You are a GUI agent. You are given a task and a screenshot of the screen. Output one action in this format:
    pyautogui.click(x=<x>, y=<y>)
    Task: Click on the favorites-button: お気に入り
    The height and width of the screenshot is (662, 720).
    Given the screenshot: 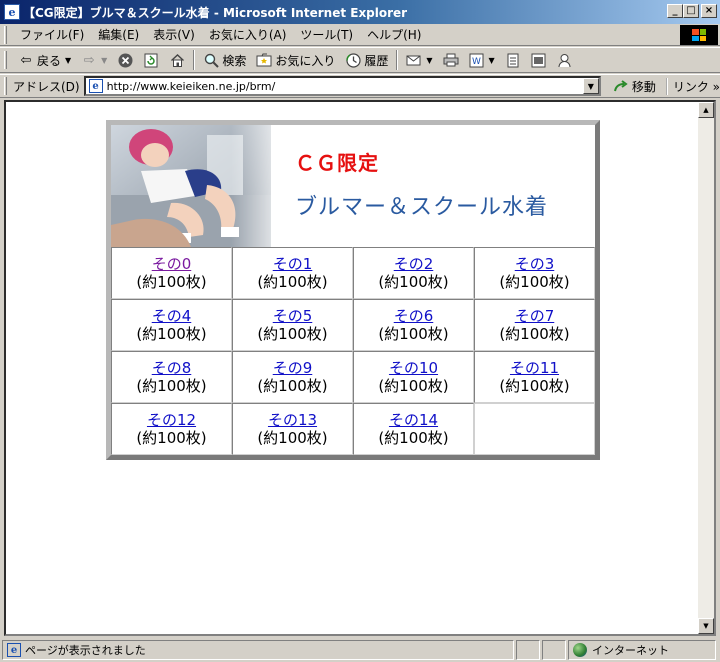 What is the action you would take?
    pyautogui.click(x=295, y=60)
    